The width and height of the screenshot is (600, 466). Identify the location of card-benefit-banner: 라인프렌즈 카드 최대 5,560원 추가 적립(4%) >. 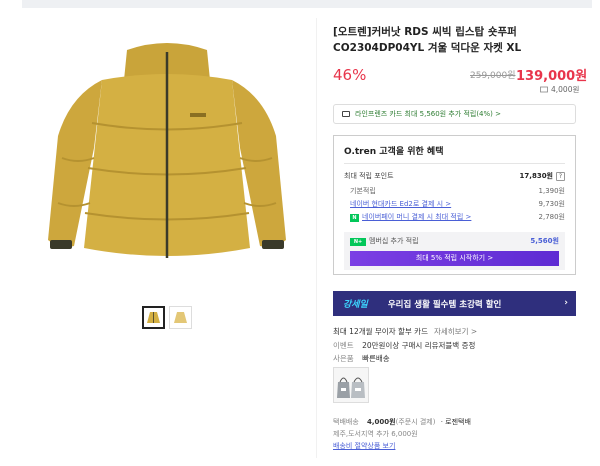
(454, 114).